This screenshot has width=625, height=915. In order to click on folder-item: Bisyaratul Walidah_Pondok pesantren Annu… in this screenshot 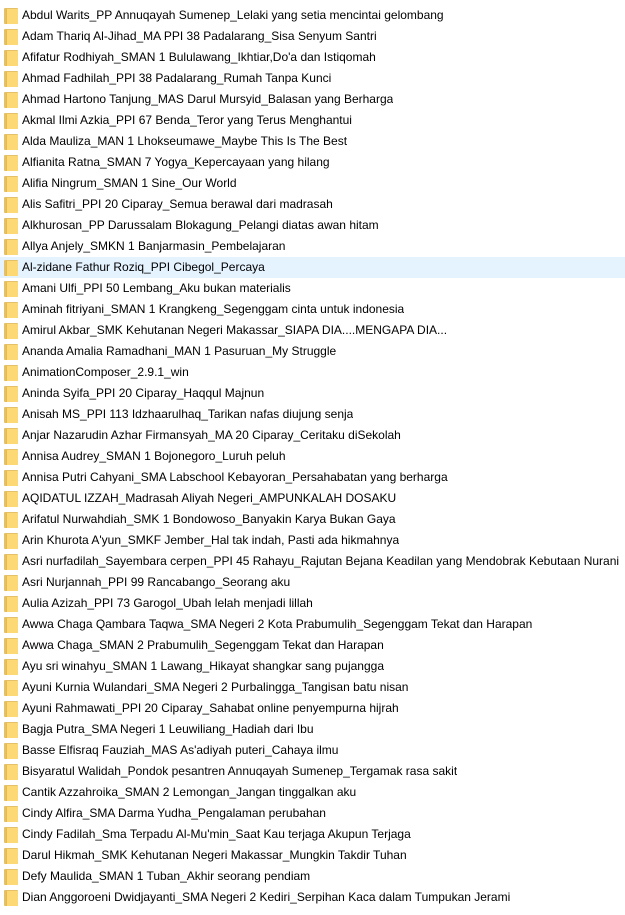, I will do `click(312, 771)`.